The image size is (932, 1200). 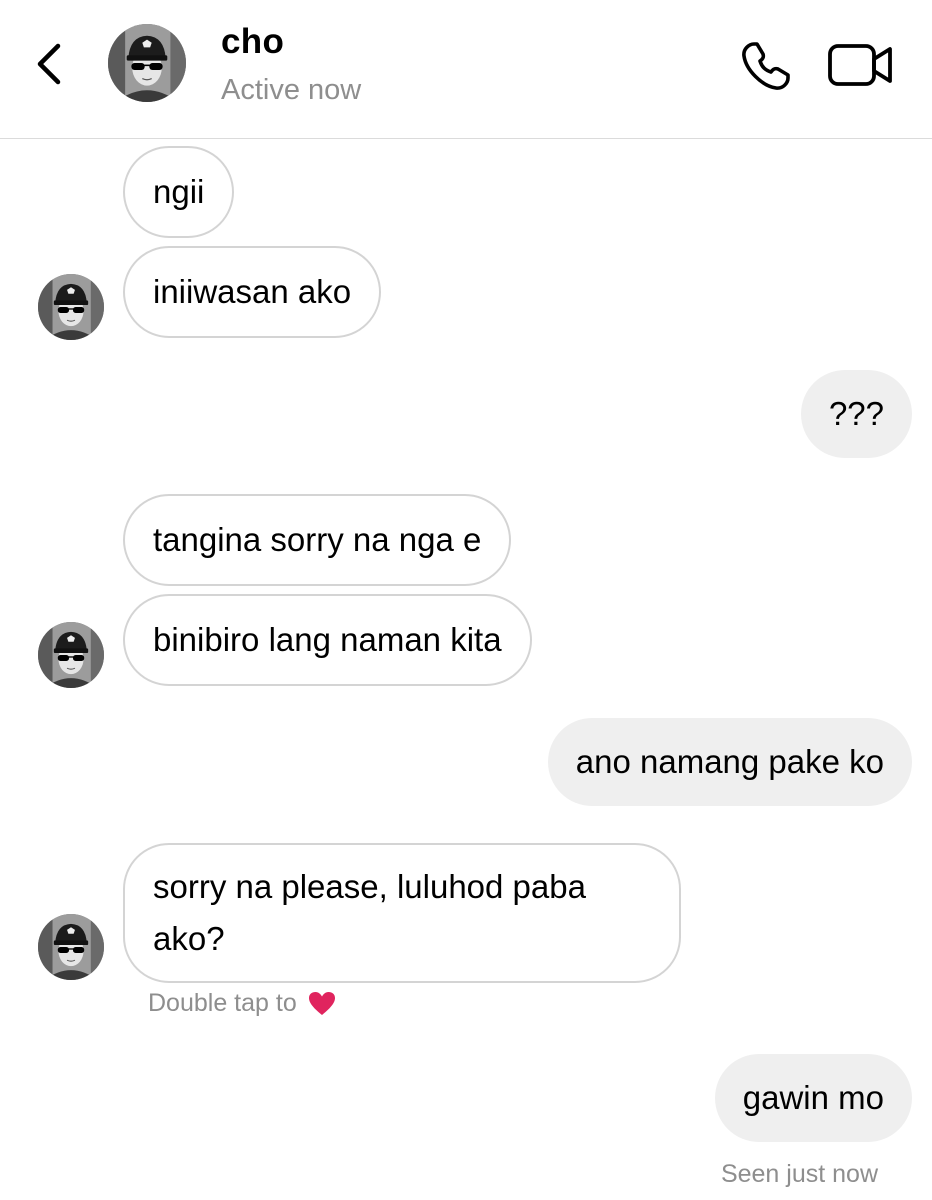 I want to click on double-tap-hint-text: Double tap to, so click(x=222, y=1003).